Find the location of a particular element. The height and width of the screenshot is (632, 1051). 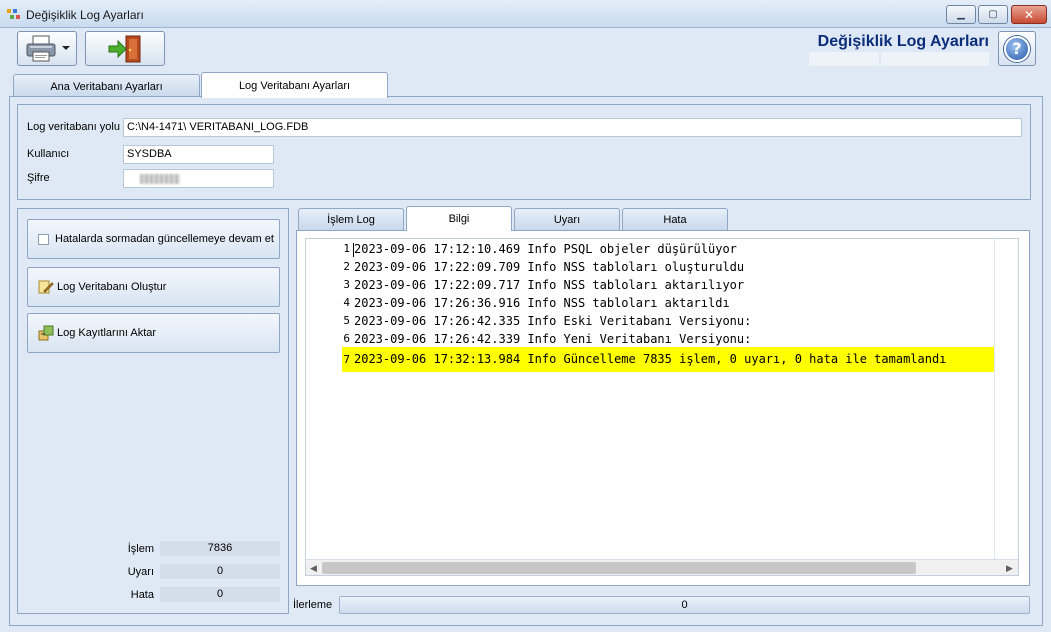

database-edit-icon is located at coordinates (46, 287).